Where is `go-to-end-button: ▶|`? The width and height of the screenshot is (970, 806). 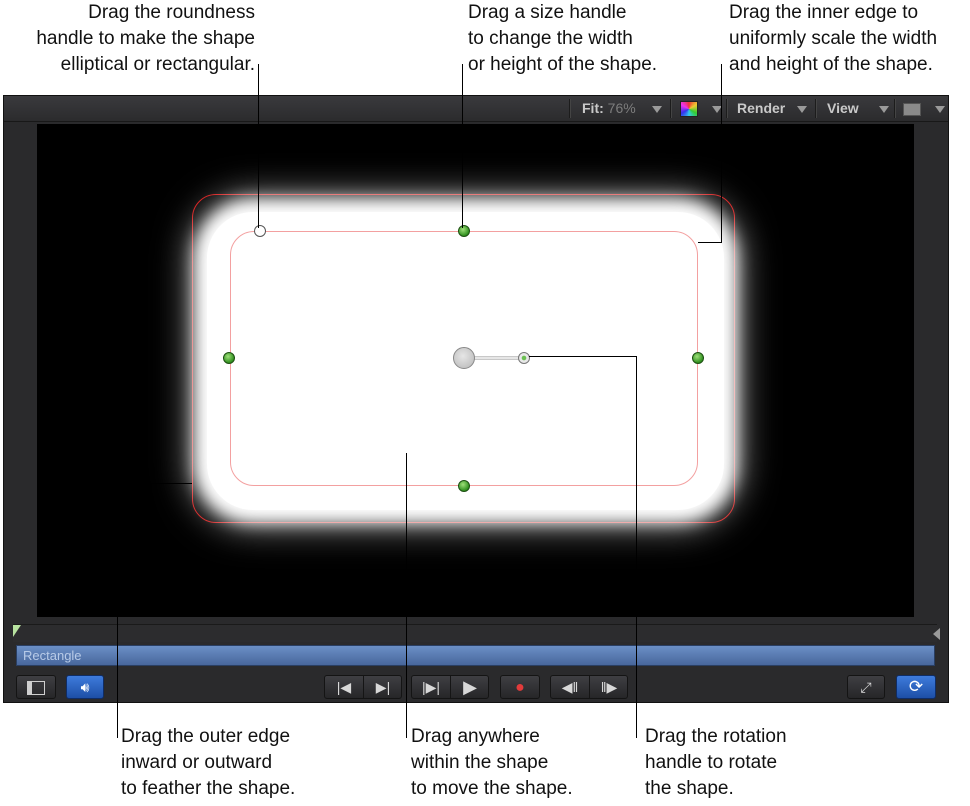
go-to-end-button: ▶| is located at coordinates (382, 687).